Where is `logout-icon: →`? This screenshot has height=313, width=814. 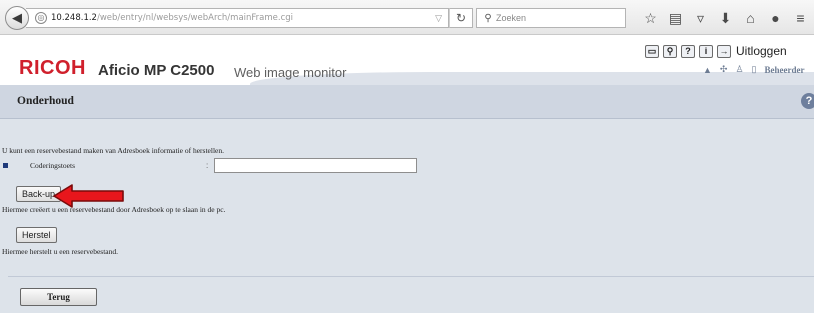
logout-icon: → is located at coordinates (724, 51).